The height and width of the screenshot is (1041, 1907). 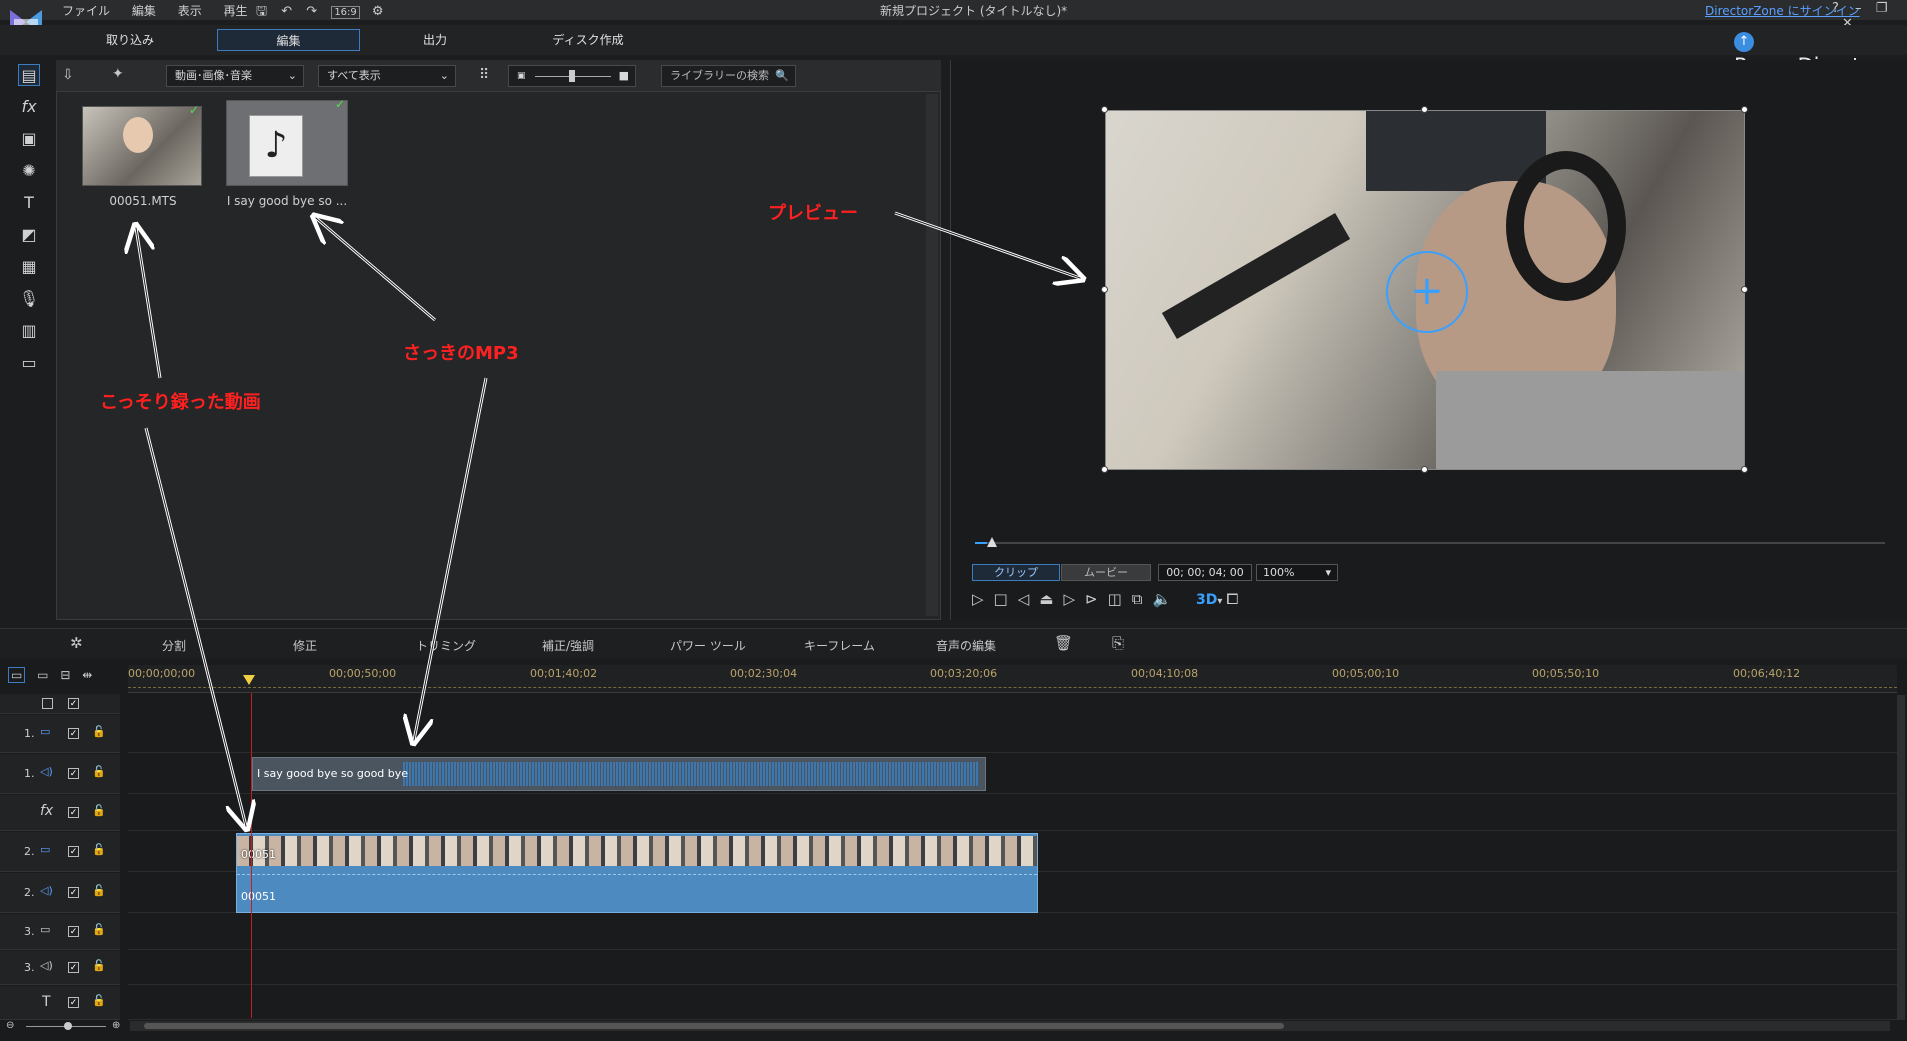 What do you see at coordinates (116, 1025) in the screenshot?
I see `zoom-in-icon: ⊕` at bounding box center [116, 1025].